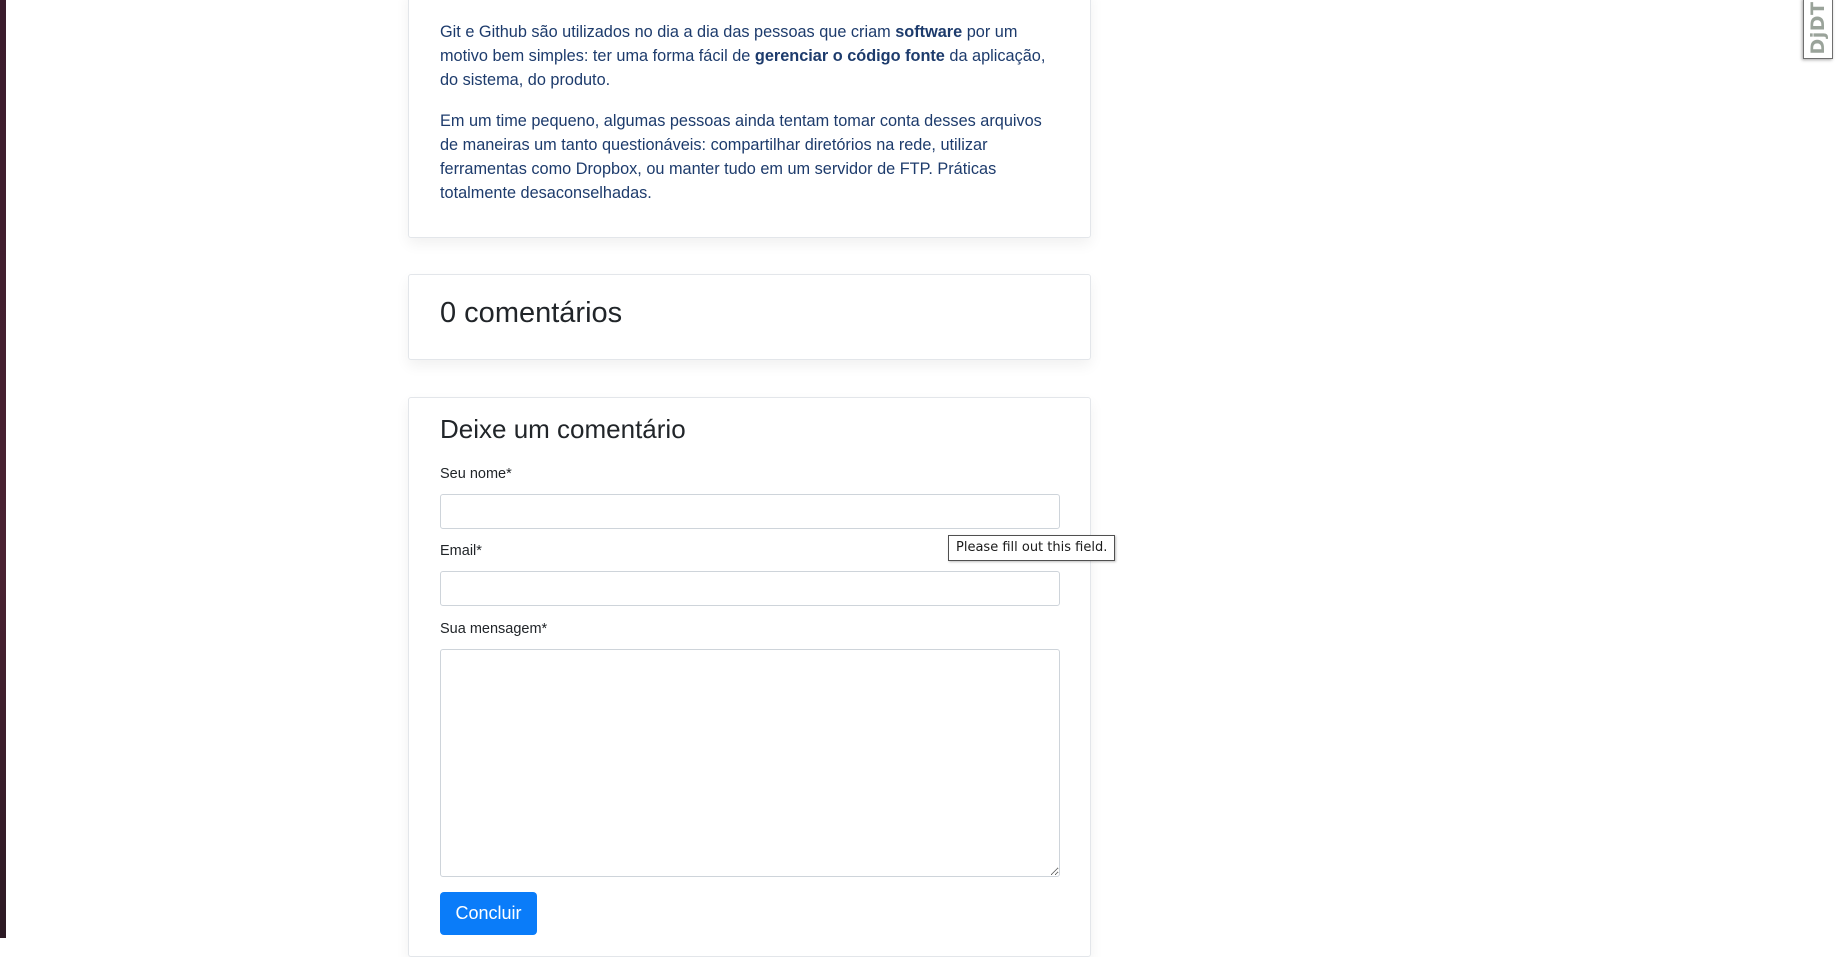 Image resolution: width=1836 pixels, height=957 pixels. Describe the element at coordinates (461, 551) in the screenshot. I see `email-label: Email*` at that location.